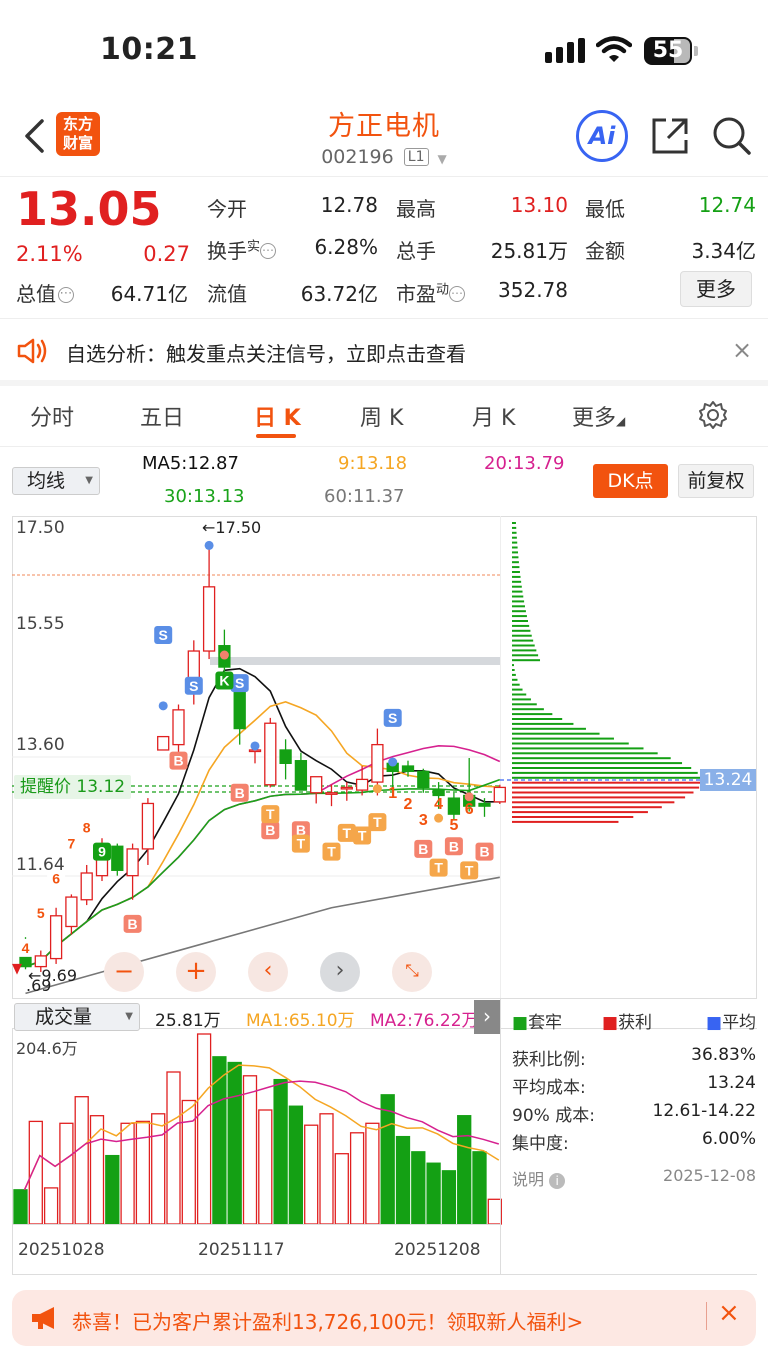  What do you see at coordinates (384, 383) in the screenshot?
I see `section-gap` at bounding box center [384, 383].